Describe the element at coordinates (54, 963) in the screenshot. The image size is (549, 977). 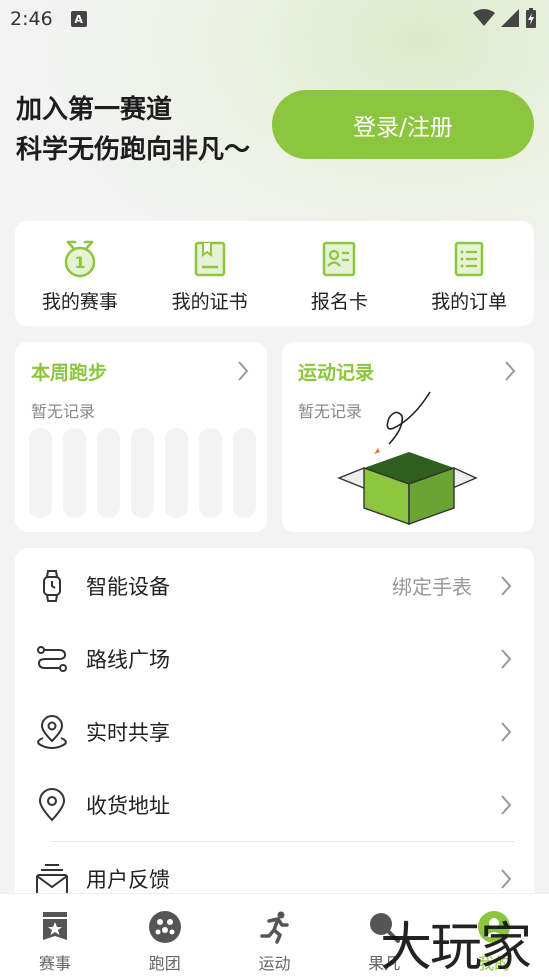
I see `tab-label: 赛事` at that location.